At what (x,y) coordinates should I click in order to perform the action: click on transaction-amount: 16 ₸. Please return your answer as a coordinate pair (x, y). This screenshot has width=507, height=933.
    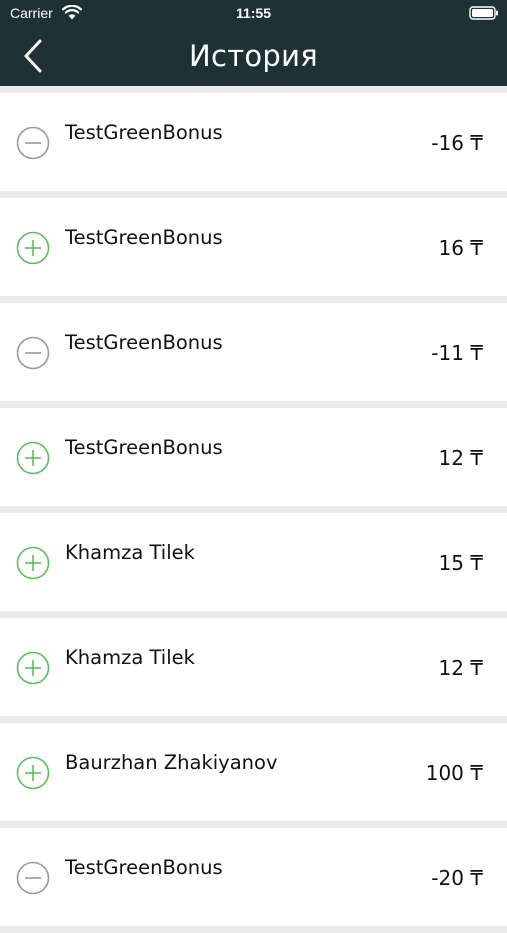
    Looking at the image, I should click on (460, 248).